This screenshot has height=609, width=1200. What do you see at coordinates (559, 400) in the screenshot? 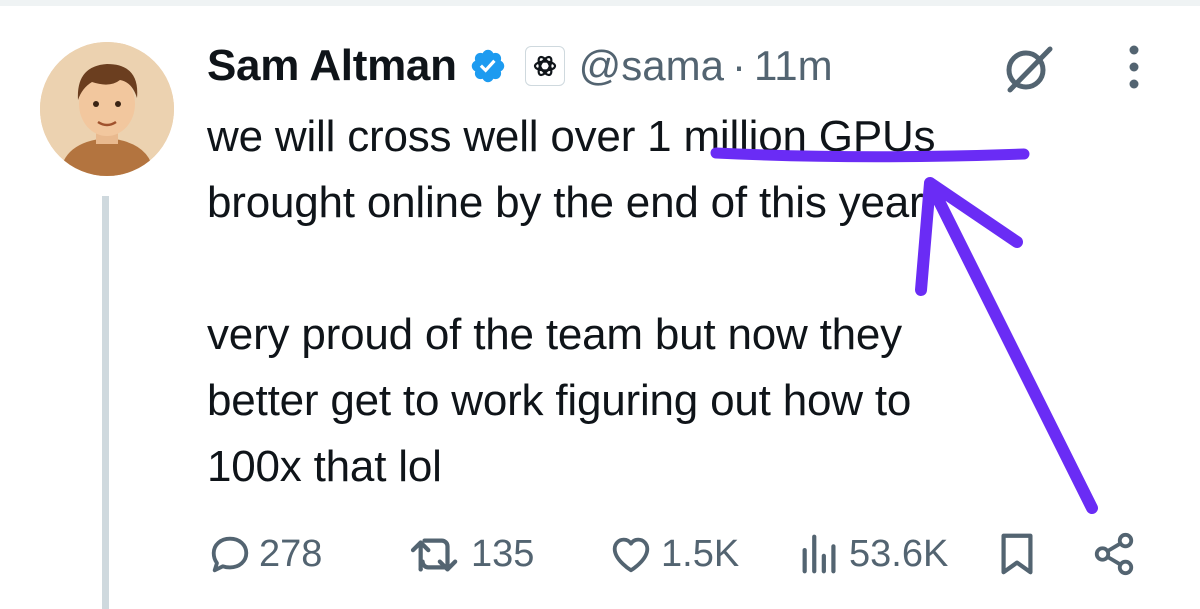
I see `tweet-line: better get to work figuring out how to` at bounding box center [559, 400].